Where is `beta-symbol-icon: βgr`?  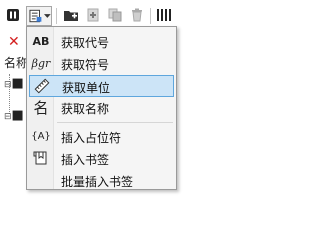 beta-symbol-icon: βgr is located at coordinates (41, 63).